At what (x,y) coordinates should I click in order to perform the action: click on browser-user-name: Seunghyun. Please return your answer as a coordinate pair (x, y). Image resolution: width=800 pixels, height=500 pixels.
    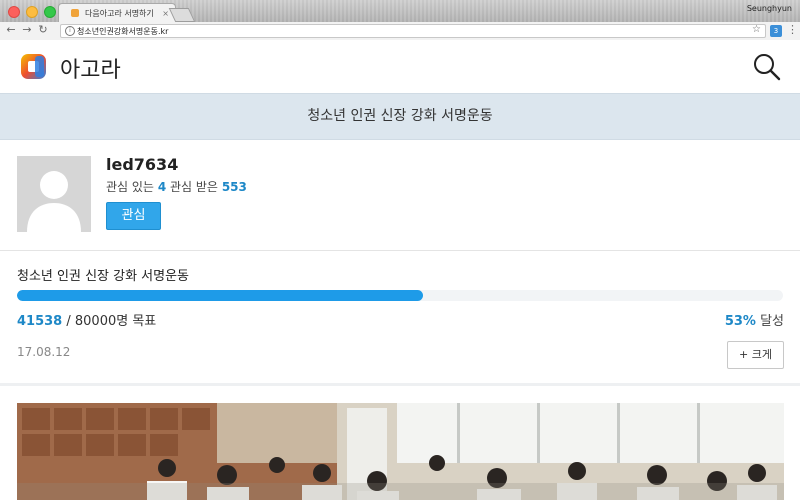
    Looking at the image, I should click on (769, 8).